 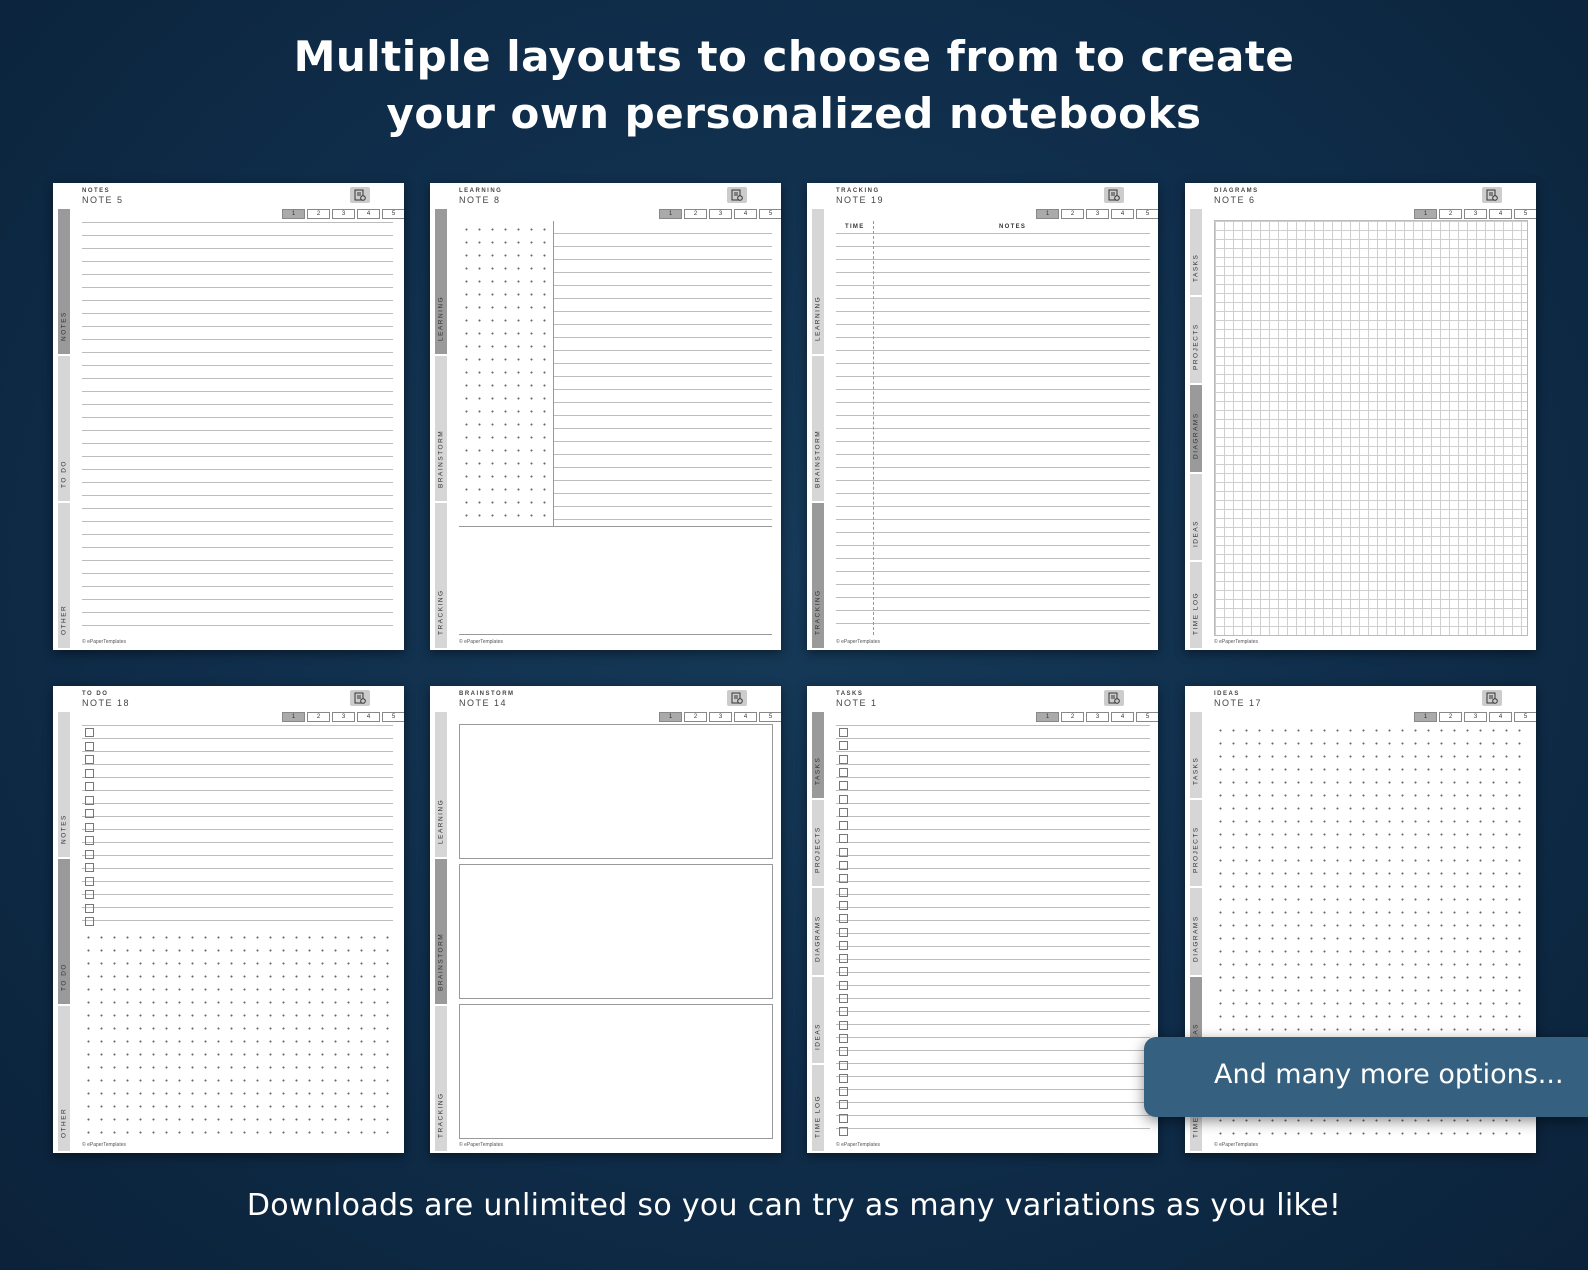 I want to click on section-tab-label: TASKS, so click(x=818, y=771).